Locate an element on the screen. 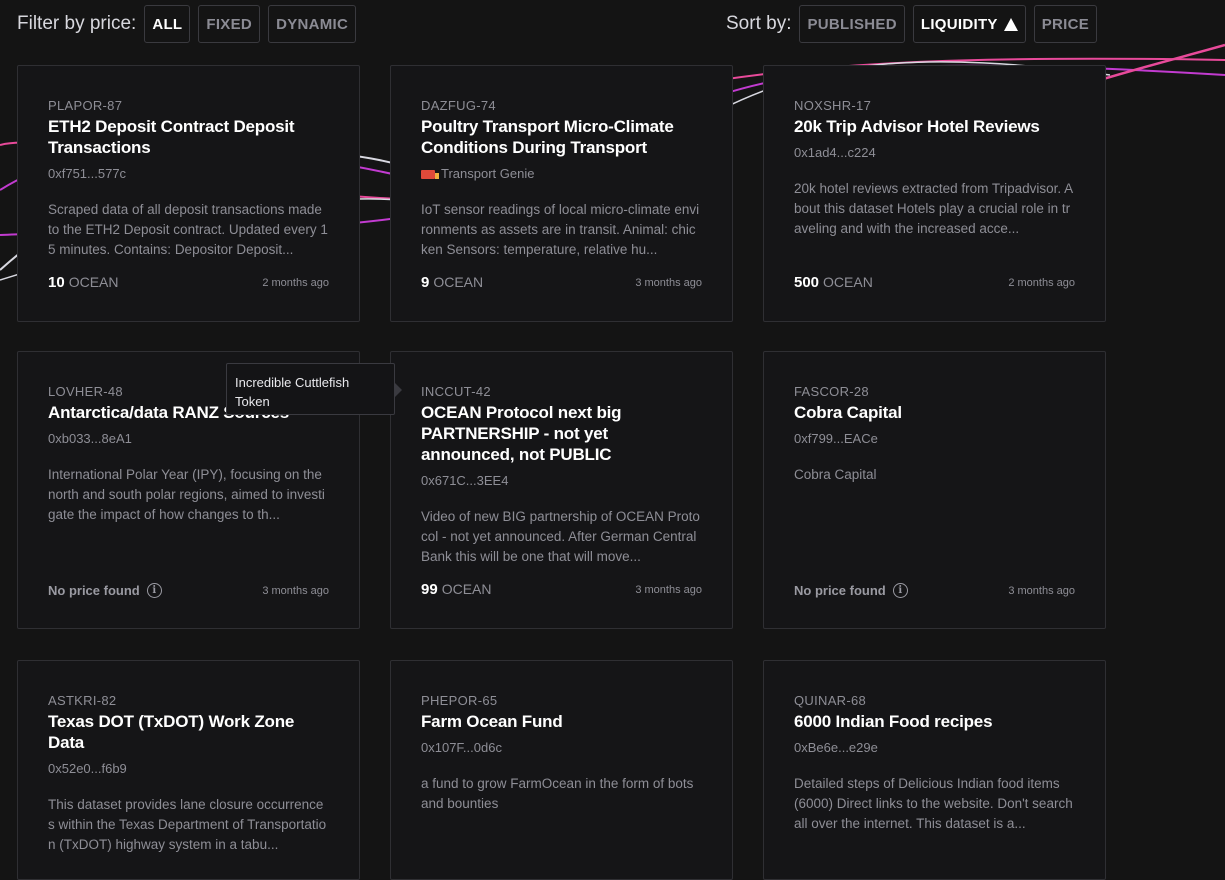  asset-owner: 0x107F...0d6c is located at coordinates (461, 747).